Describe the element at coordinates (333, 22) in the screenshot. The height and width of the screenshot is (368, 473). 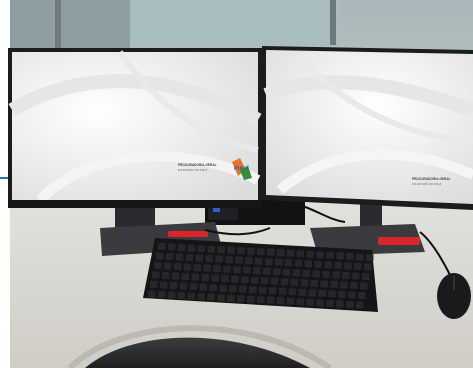
I see `window-mullion` at that location.